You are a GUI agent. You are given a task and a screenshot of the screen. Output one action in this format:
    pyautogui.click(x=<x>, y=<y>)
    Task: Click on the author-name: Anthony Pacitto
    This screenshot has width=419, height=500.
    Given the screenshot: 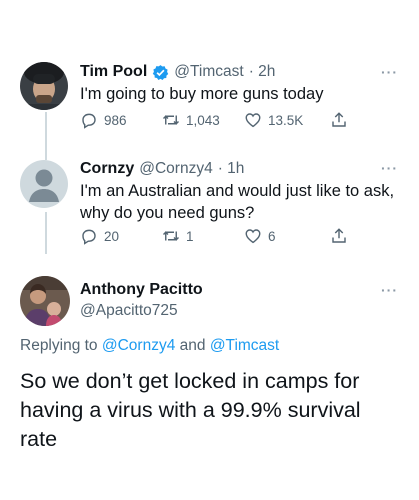 What is the action you would take?
    pyautogui.click(x=141, y=290)
    